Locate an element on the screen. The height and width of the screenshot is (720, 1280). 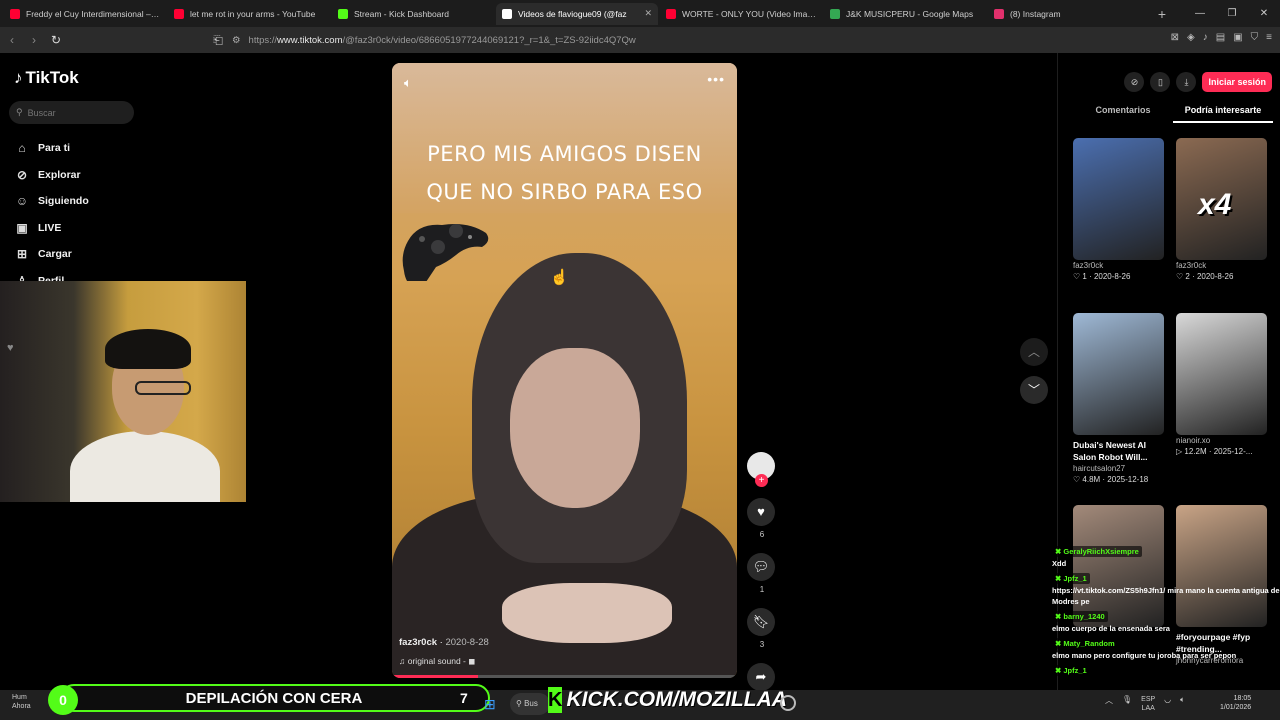
minimize-icon: — is located at coordinates (1200, 13).